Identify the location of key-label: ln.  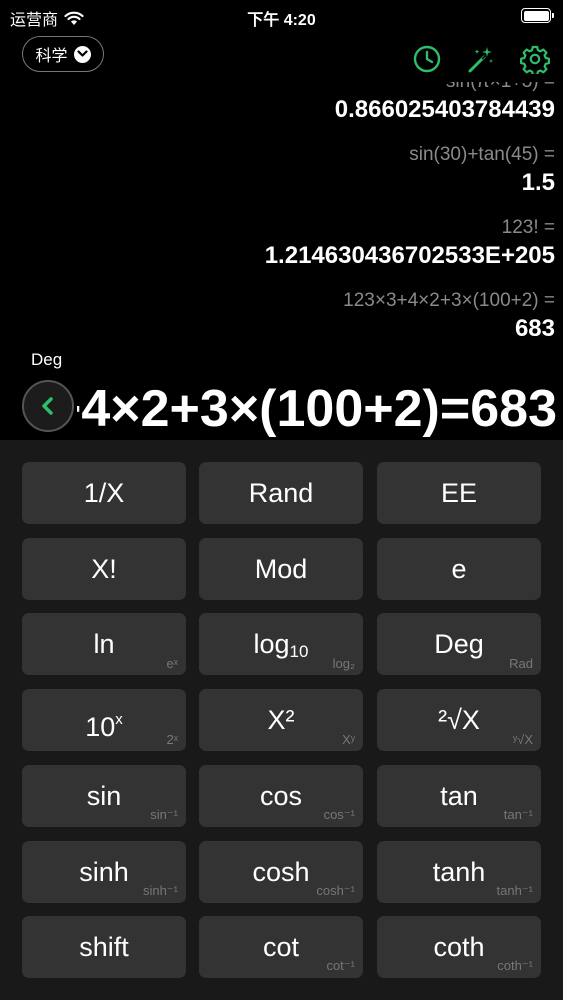
(104, 644).